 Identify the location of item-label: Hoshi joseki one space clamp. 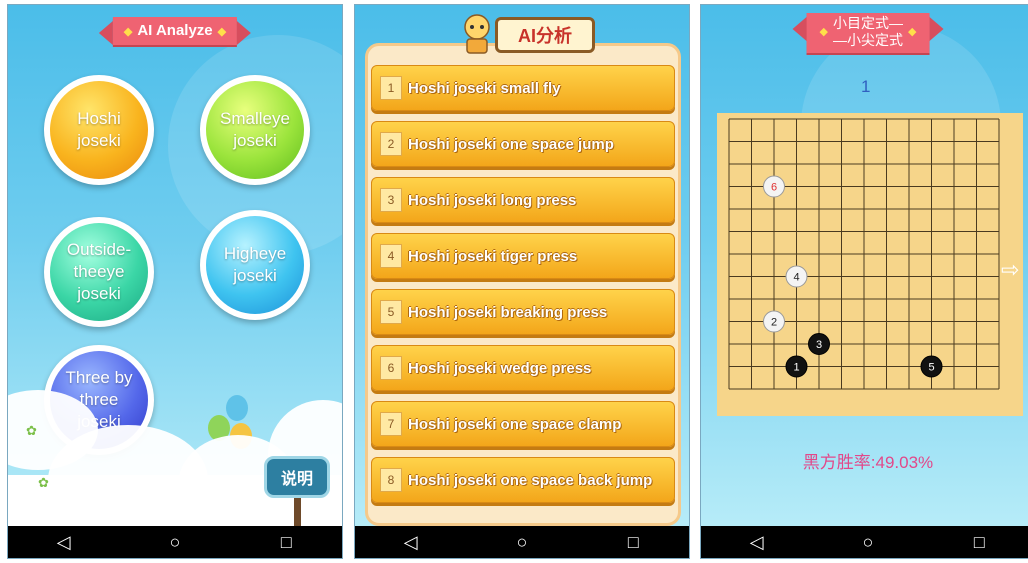
(515, 424).